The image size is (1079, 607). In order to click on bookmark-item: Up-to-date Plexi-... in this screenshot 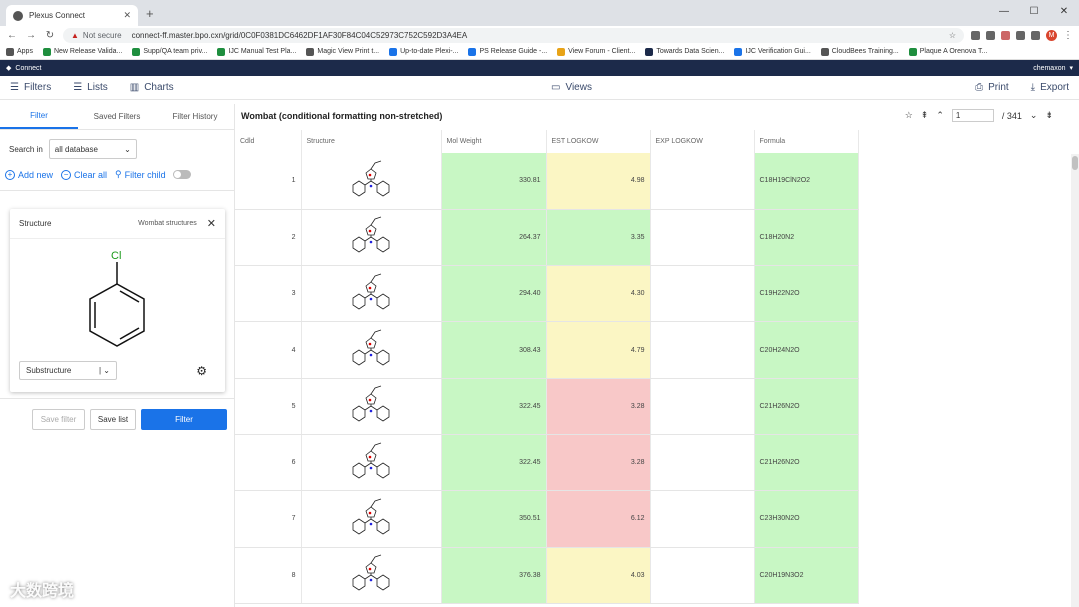, I will do `click(423, 51)`.